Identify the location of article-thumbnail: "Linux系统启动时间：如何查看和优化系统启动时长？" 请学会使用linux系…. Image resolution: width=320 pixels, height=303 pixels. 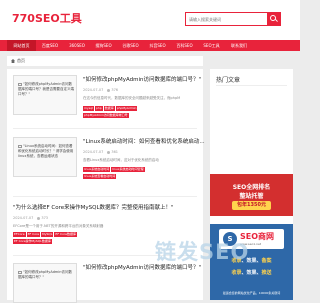
(45, 157).